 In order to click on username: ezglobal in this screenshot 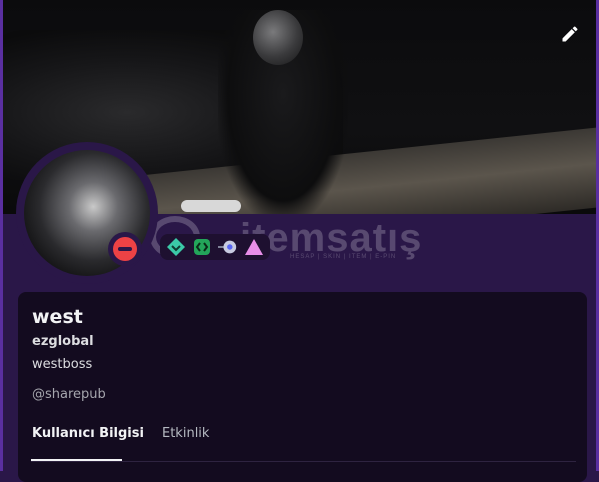, I will do `click(63, 341)`.